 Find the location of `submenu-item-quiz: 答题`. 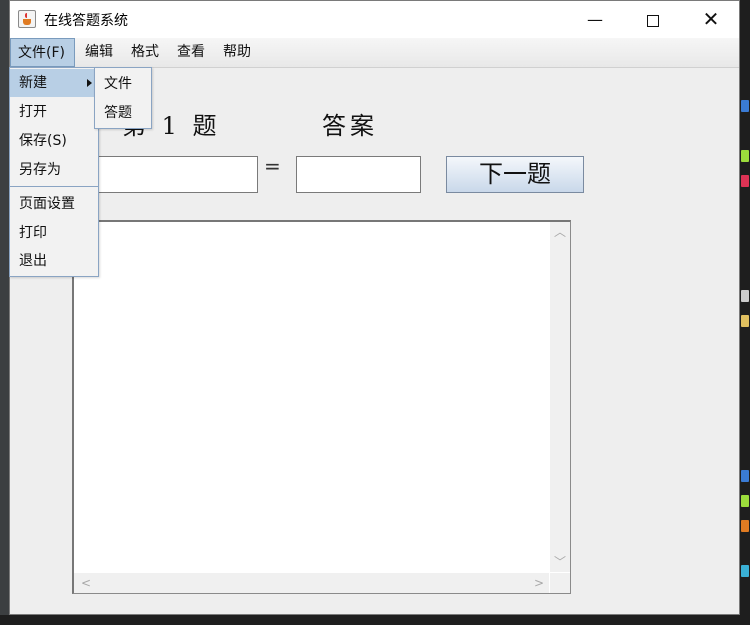

submenu-item-quiz: 答题 is located at coordinates (123, 113).